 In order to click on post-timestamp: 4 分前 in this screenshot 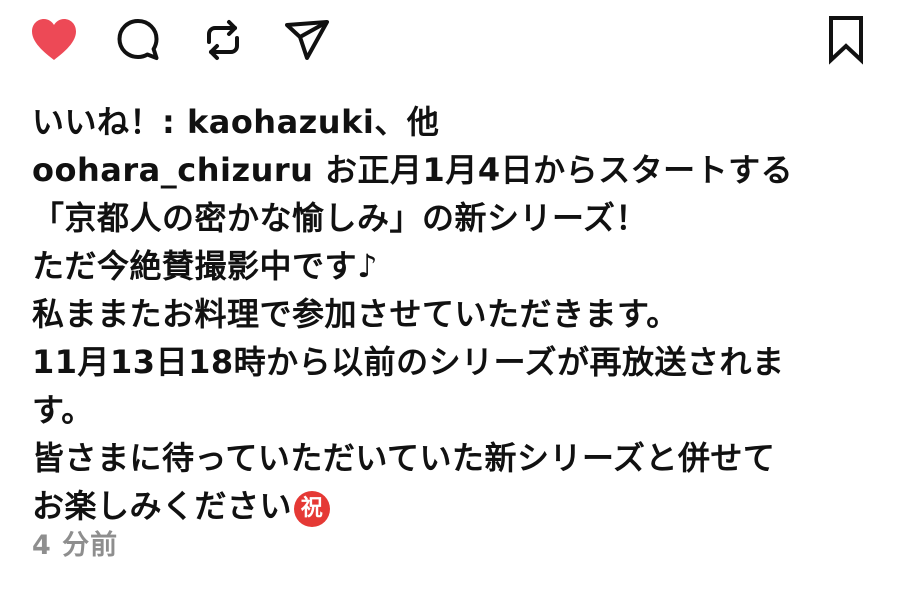, I will do `click(75, 545)`.